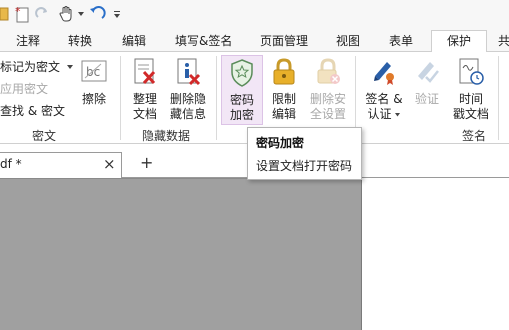 Image resolution: width=509 pixels, height=330 pixels. What do you see at coordinates (471, 72) in the screenshot?
I see `timestamp-icon` at bounding box center [471, 72].